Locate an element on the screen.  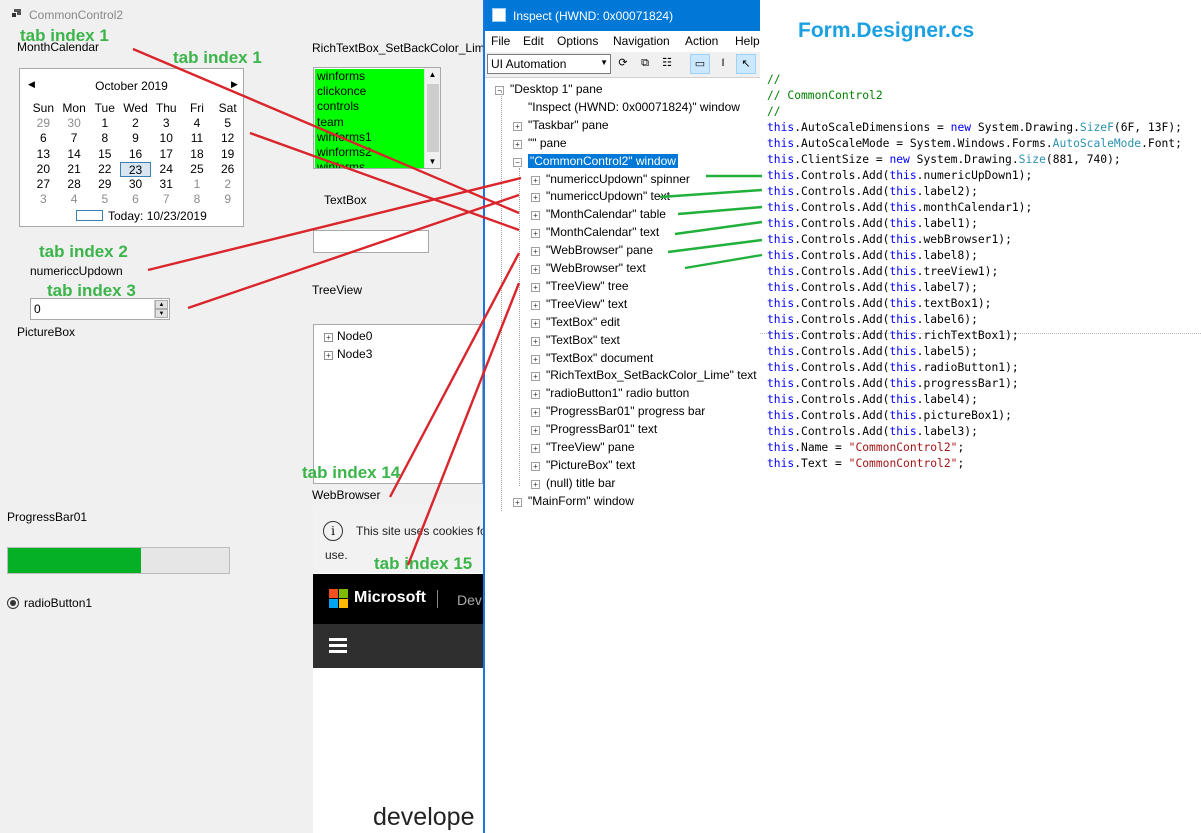
tree-item-label: "TextBox" text is located at coordinates (583, 340).